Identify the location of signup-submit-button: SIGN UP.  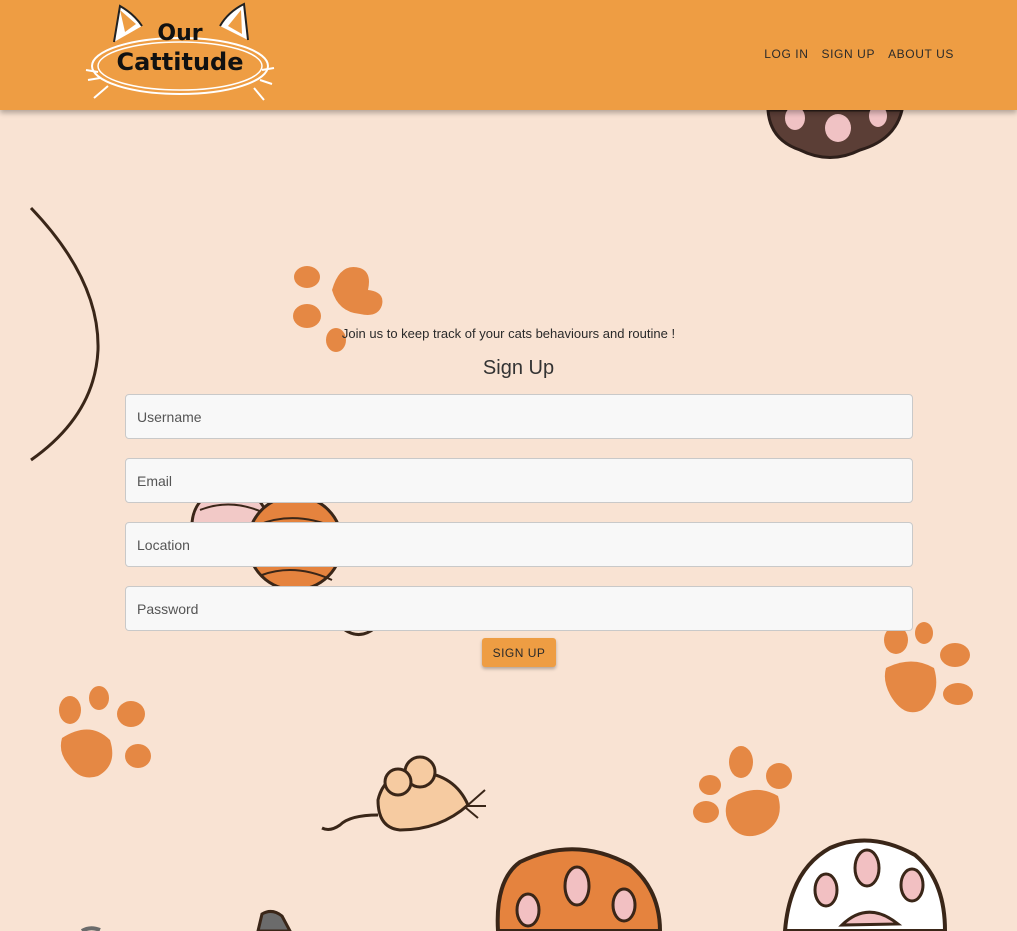
(519, 652).